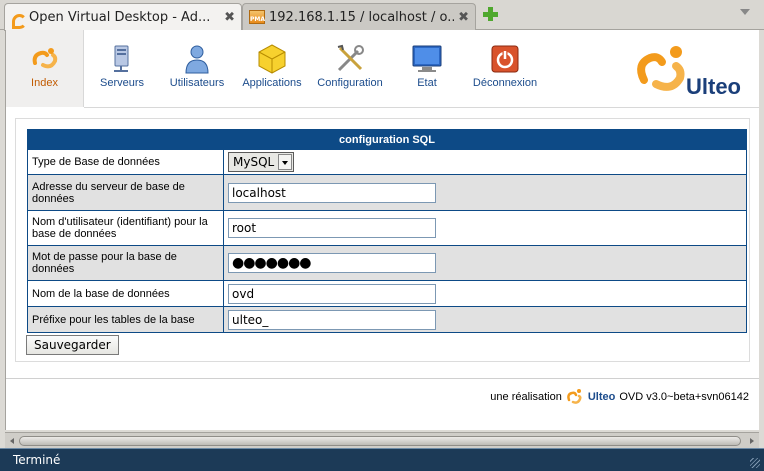 This screenshot has width=764, height=471. What do you see at coordinates (125, 319) in the screenshot?
I see `db-prefix-label: Préfixe pour les tables de la base` at bounding box center [125, 319].